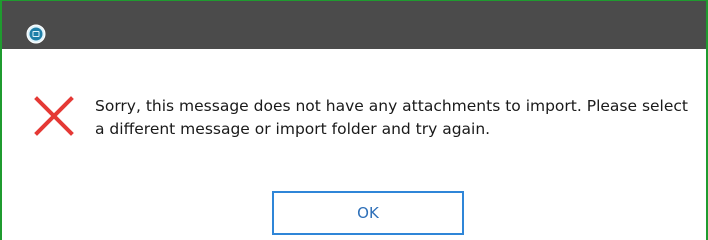 The width and height of the screenshot is (708, 240). Describe the element at coordinates (36, 34) in the screenshot. I see `app-logo-icon` at that location.